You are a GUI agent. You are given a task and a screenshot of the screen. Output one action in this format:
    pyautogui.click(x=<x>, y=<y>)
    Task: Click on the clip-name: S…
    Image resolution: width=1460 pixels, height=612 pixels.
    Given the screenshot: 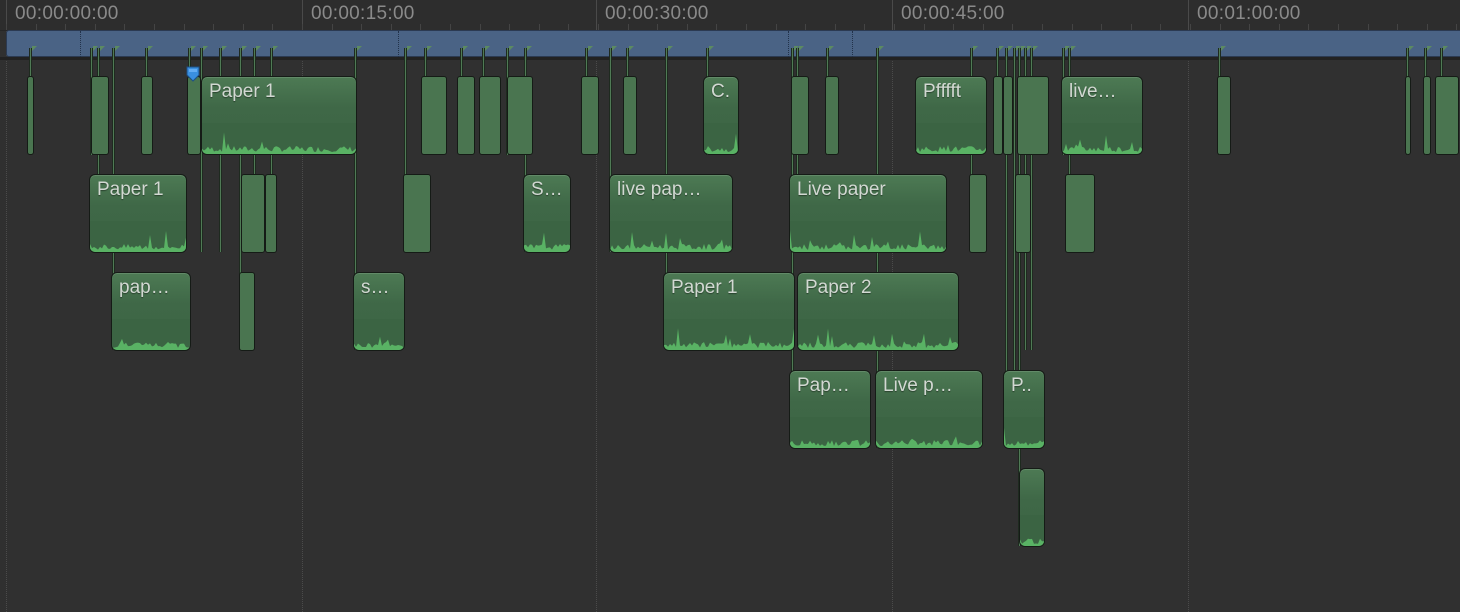 What is the action you would take?
    pyautogui.click(x=547, y=189)
    